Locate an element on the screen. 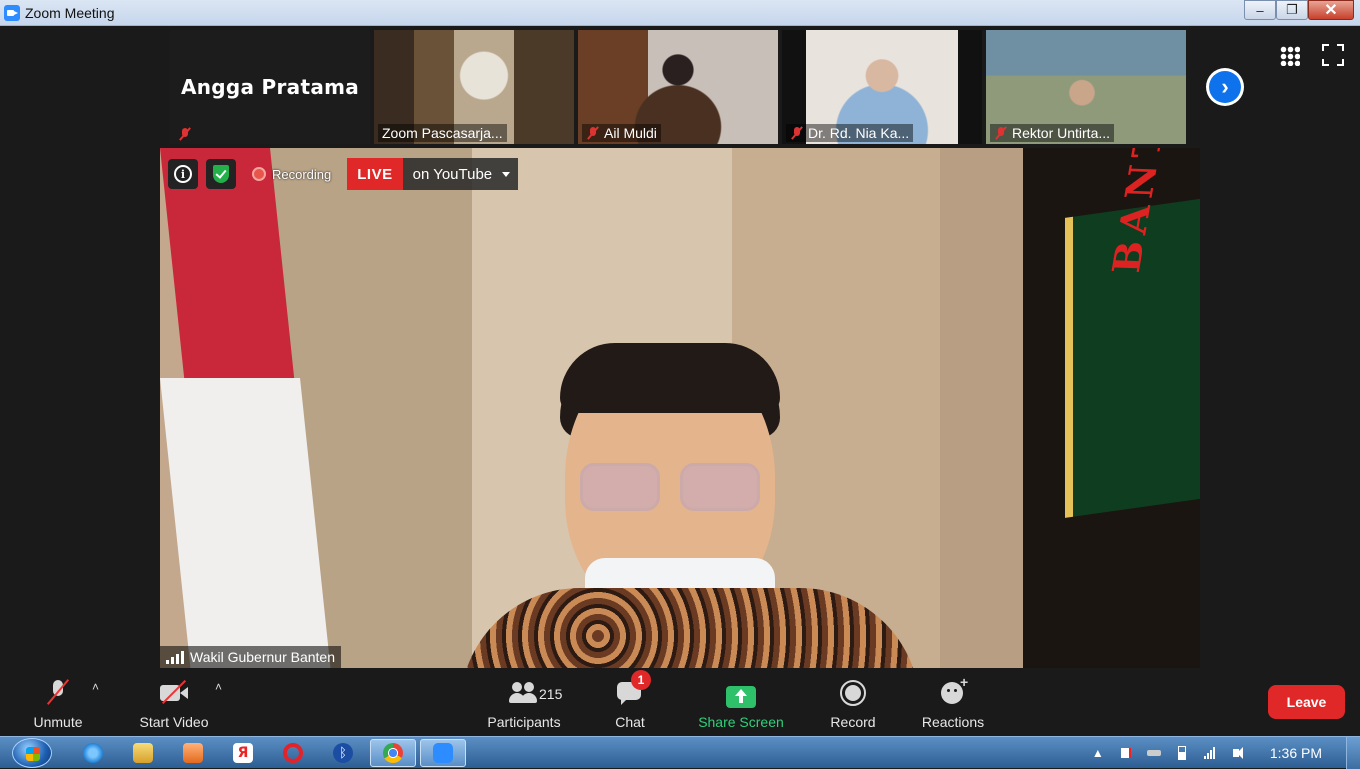 Image resolution: width=1360 pixels, height=769 pixels. livestream-dropdown: LIVE on YouTube is located at coordinates (433, 174).